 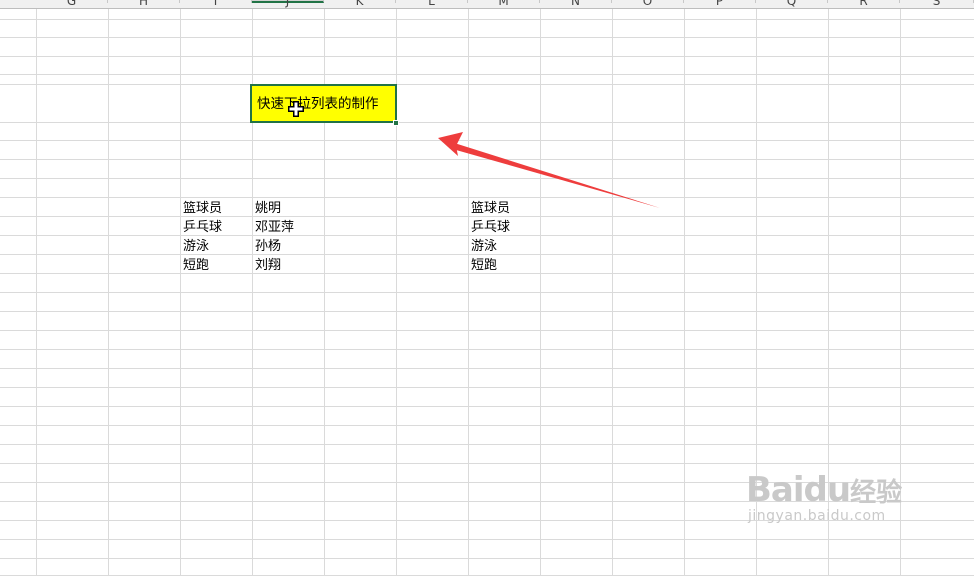 What do you see at coordinates (876, 493) in the screenshot?
I see `watermark-cn: 经验` at bounding box center [876, 493].